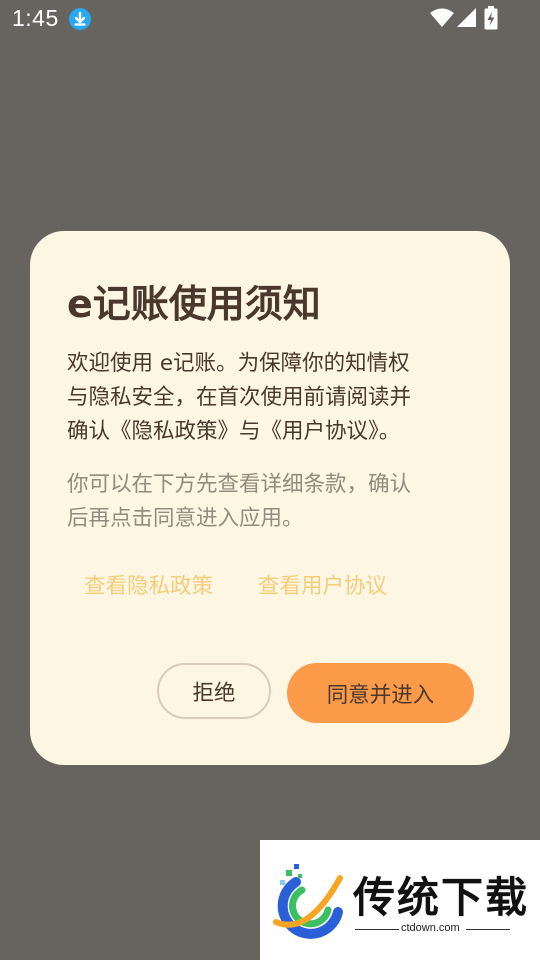  I want to click on signal-icon, so click(466, 17).